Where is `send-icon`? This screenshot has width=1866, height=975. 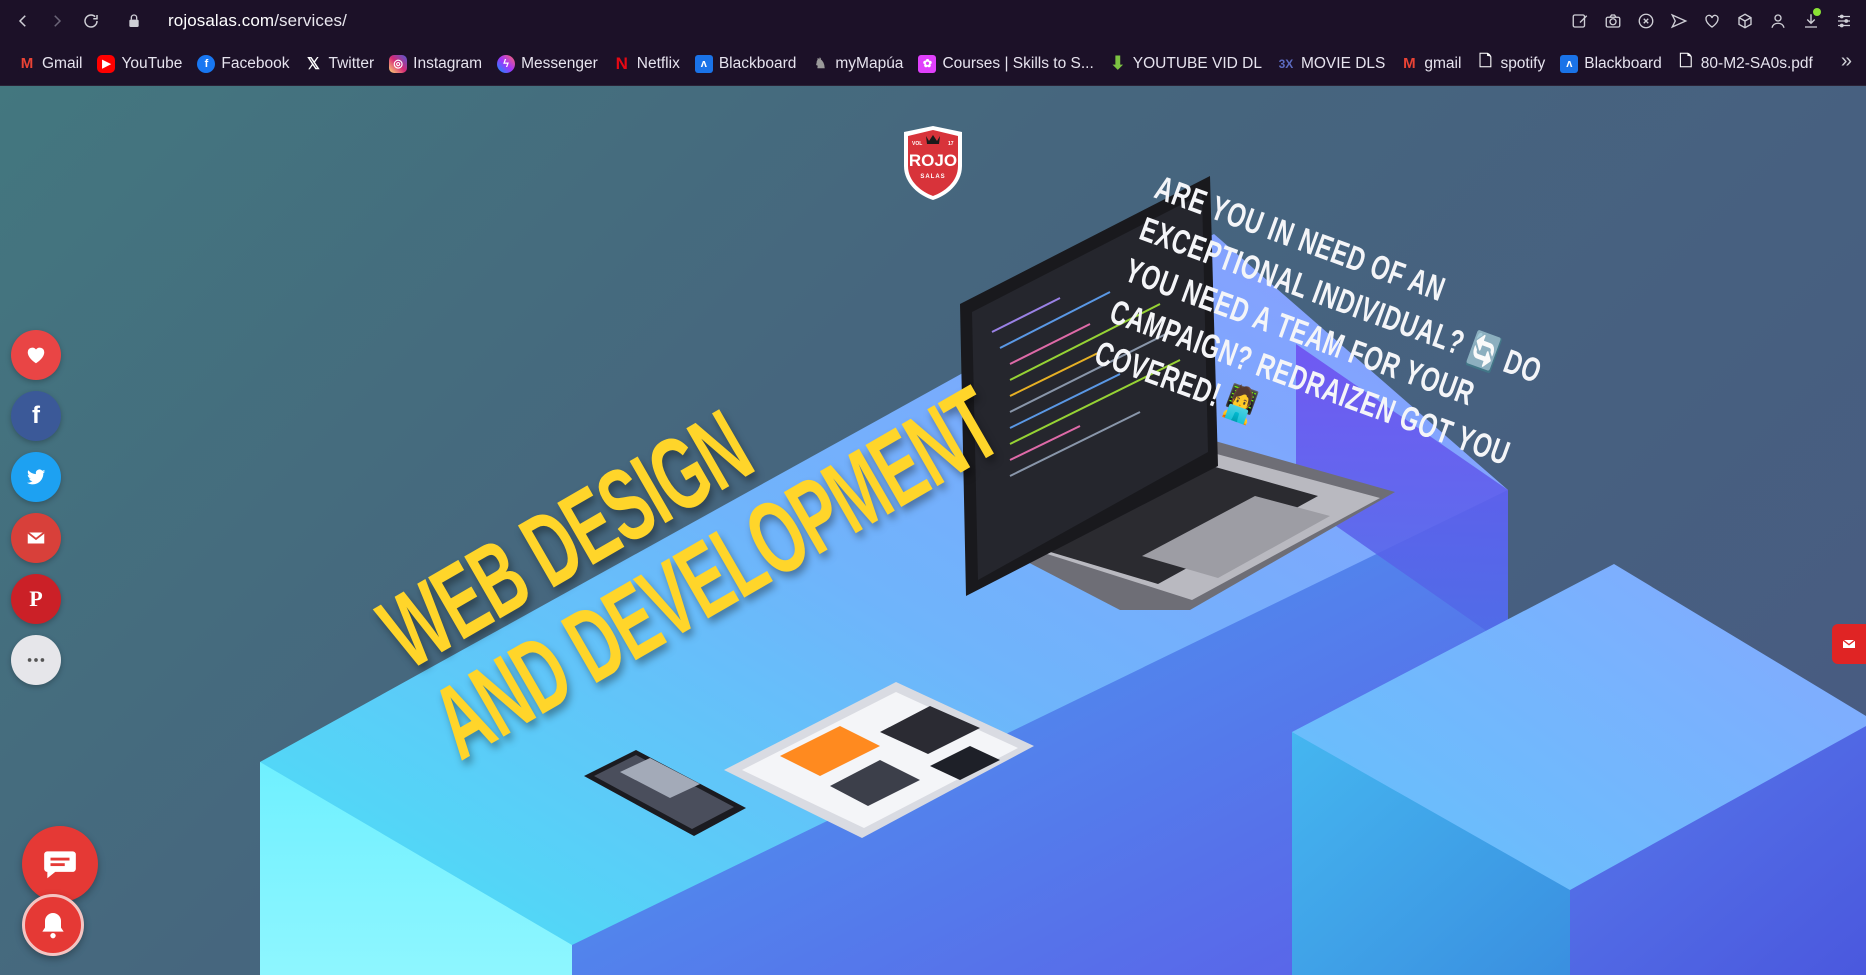 send-icon is located at coordinates (1678, 21).